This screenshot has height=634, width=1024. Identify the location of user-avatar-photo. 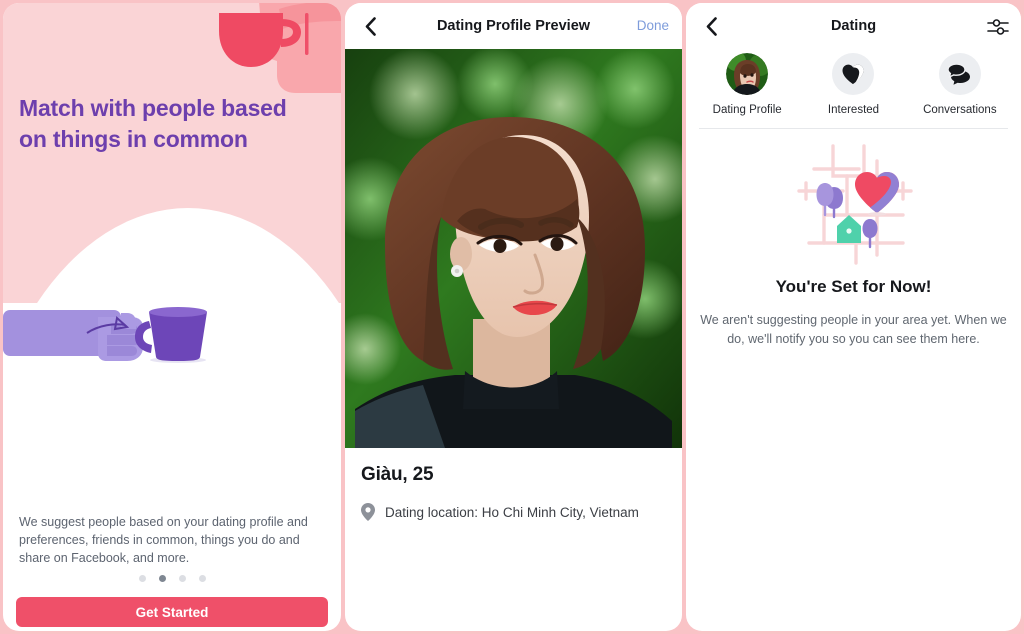
(747, 74).